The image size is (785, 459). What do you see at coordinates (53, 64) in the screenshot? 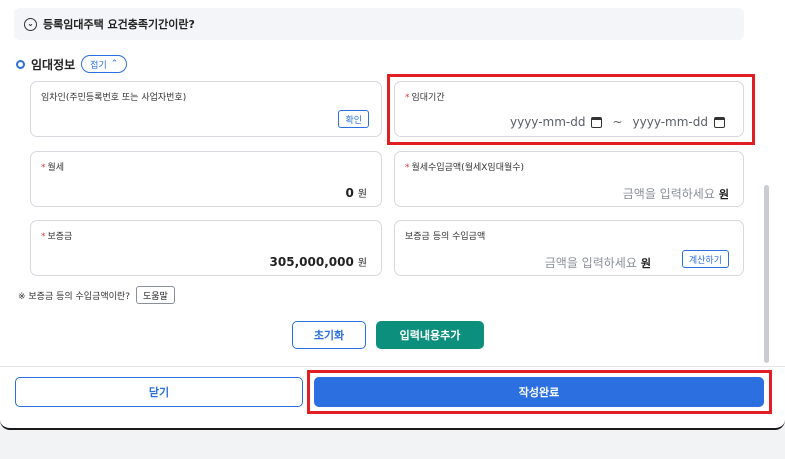
I see `section-title: 임대정보` at bounding box center [53, 64].